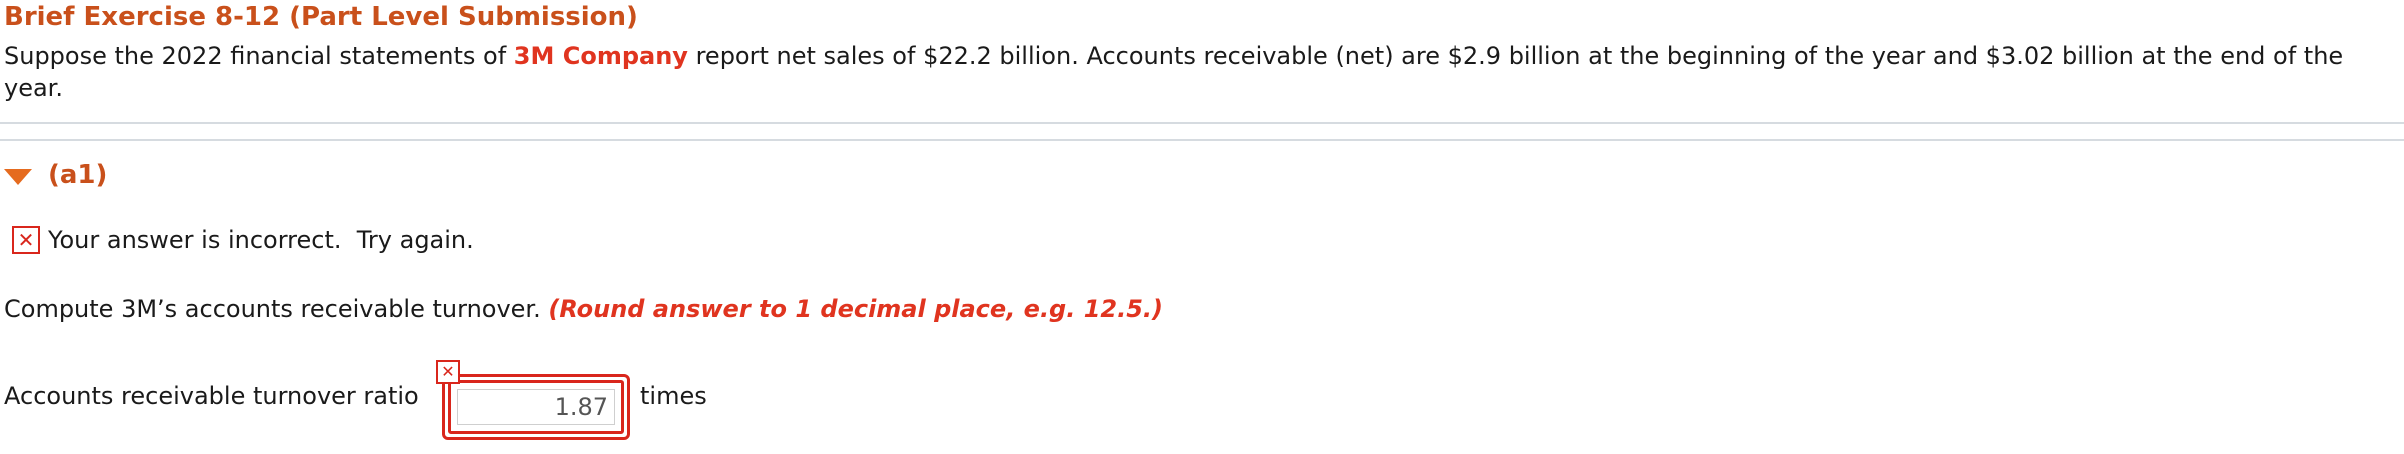 The width and height of the screenshot is (2404, 454). Describe the element at coordinates (600, 56) in the screenshot. I see `company-name: 3M Company` at that location.